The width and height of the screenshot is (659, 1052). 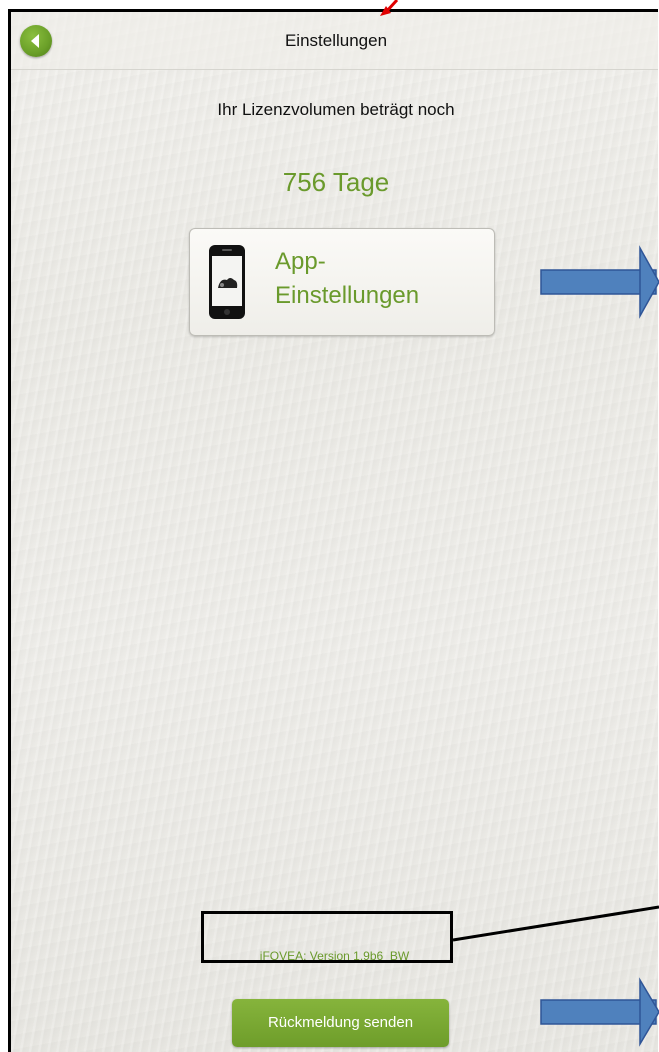 What do you see at coordinates (227, 282) in the screenshot?
I see `smartphone-icon` at bounding box center [227, 282].